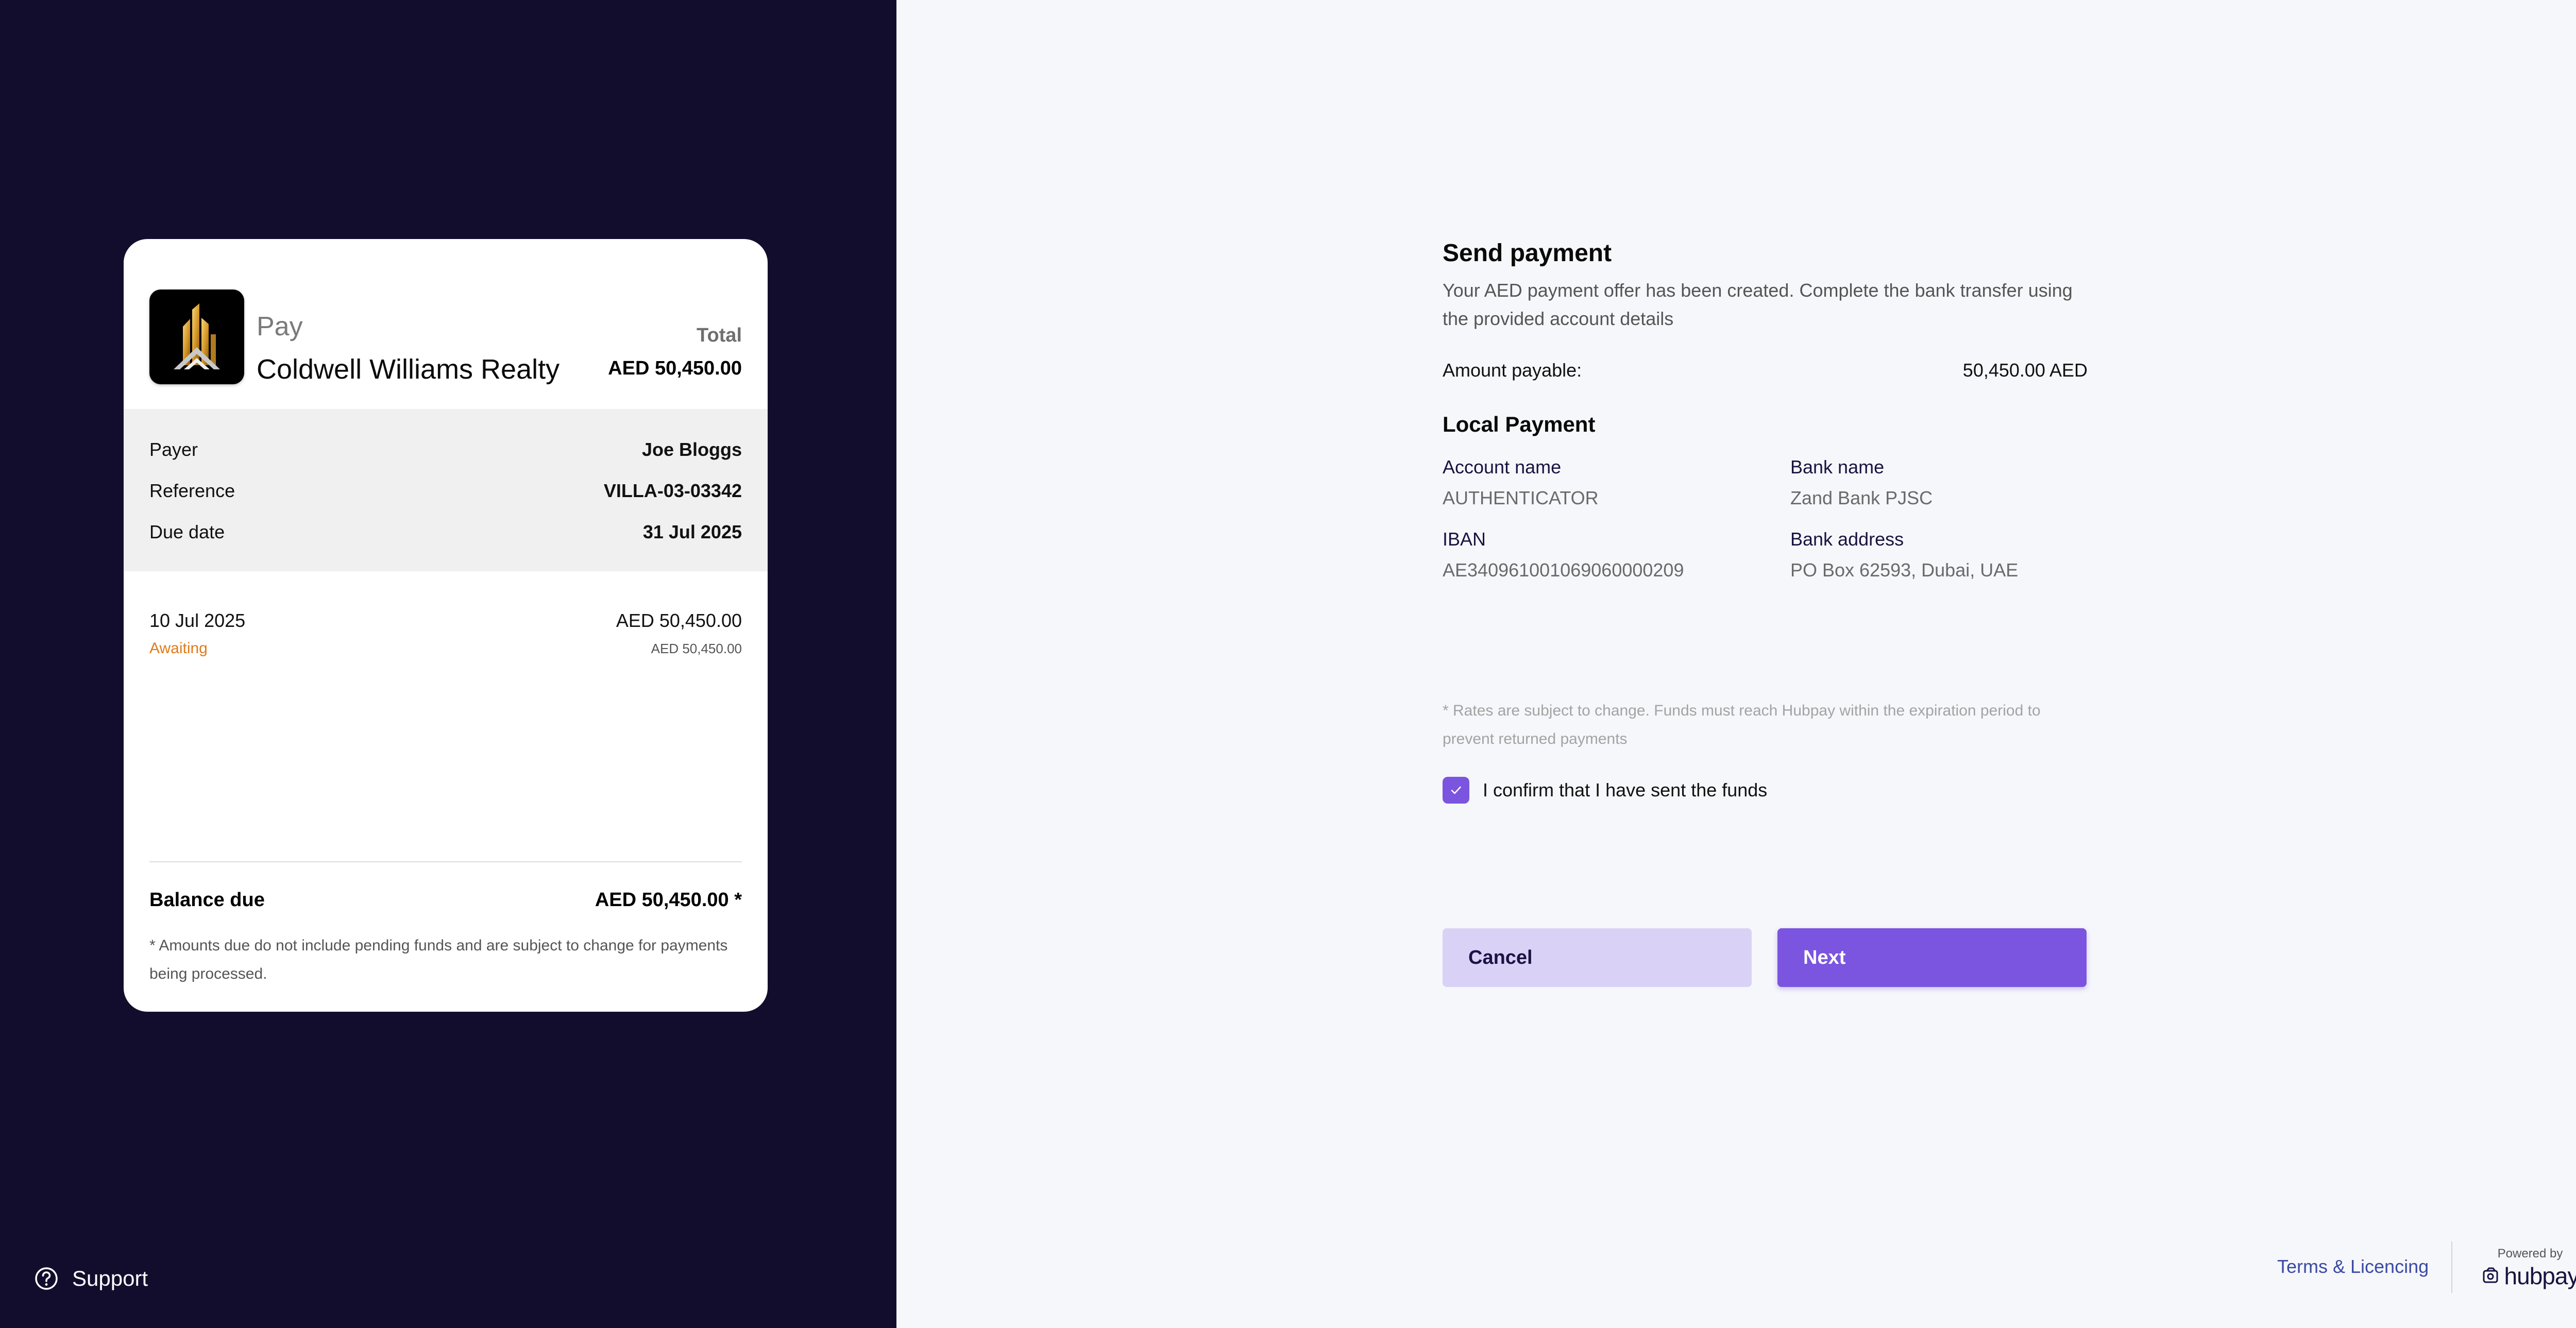 This screenshot has height=1328, width=2576. What do you see at coordinates (1464, 539) in the screenshot?
I see `field-label: IBAN` at bounding box center [1464, 539].